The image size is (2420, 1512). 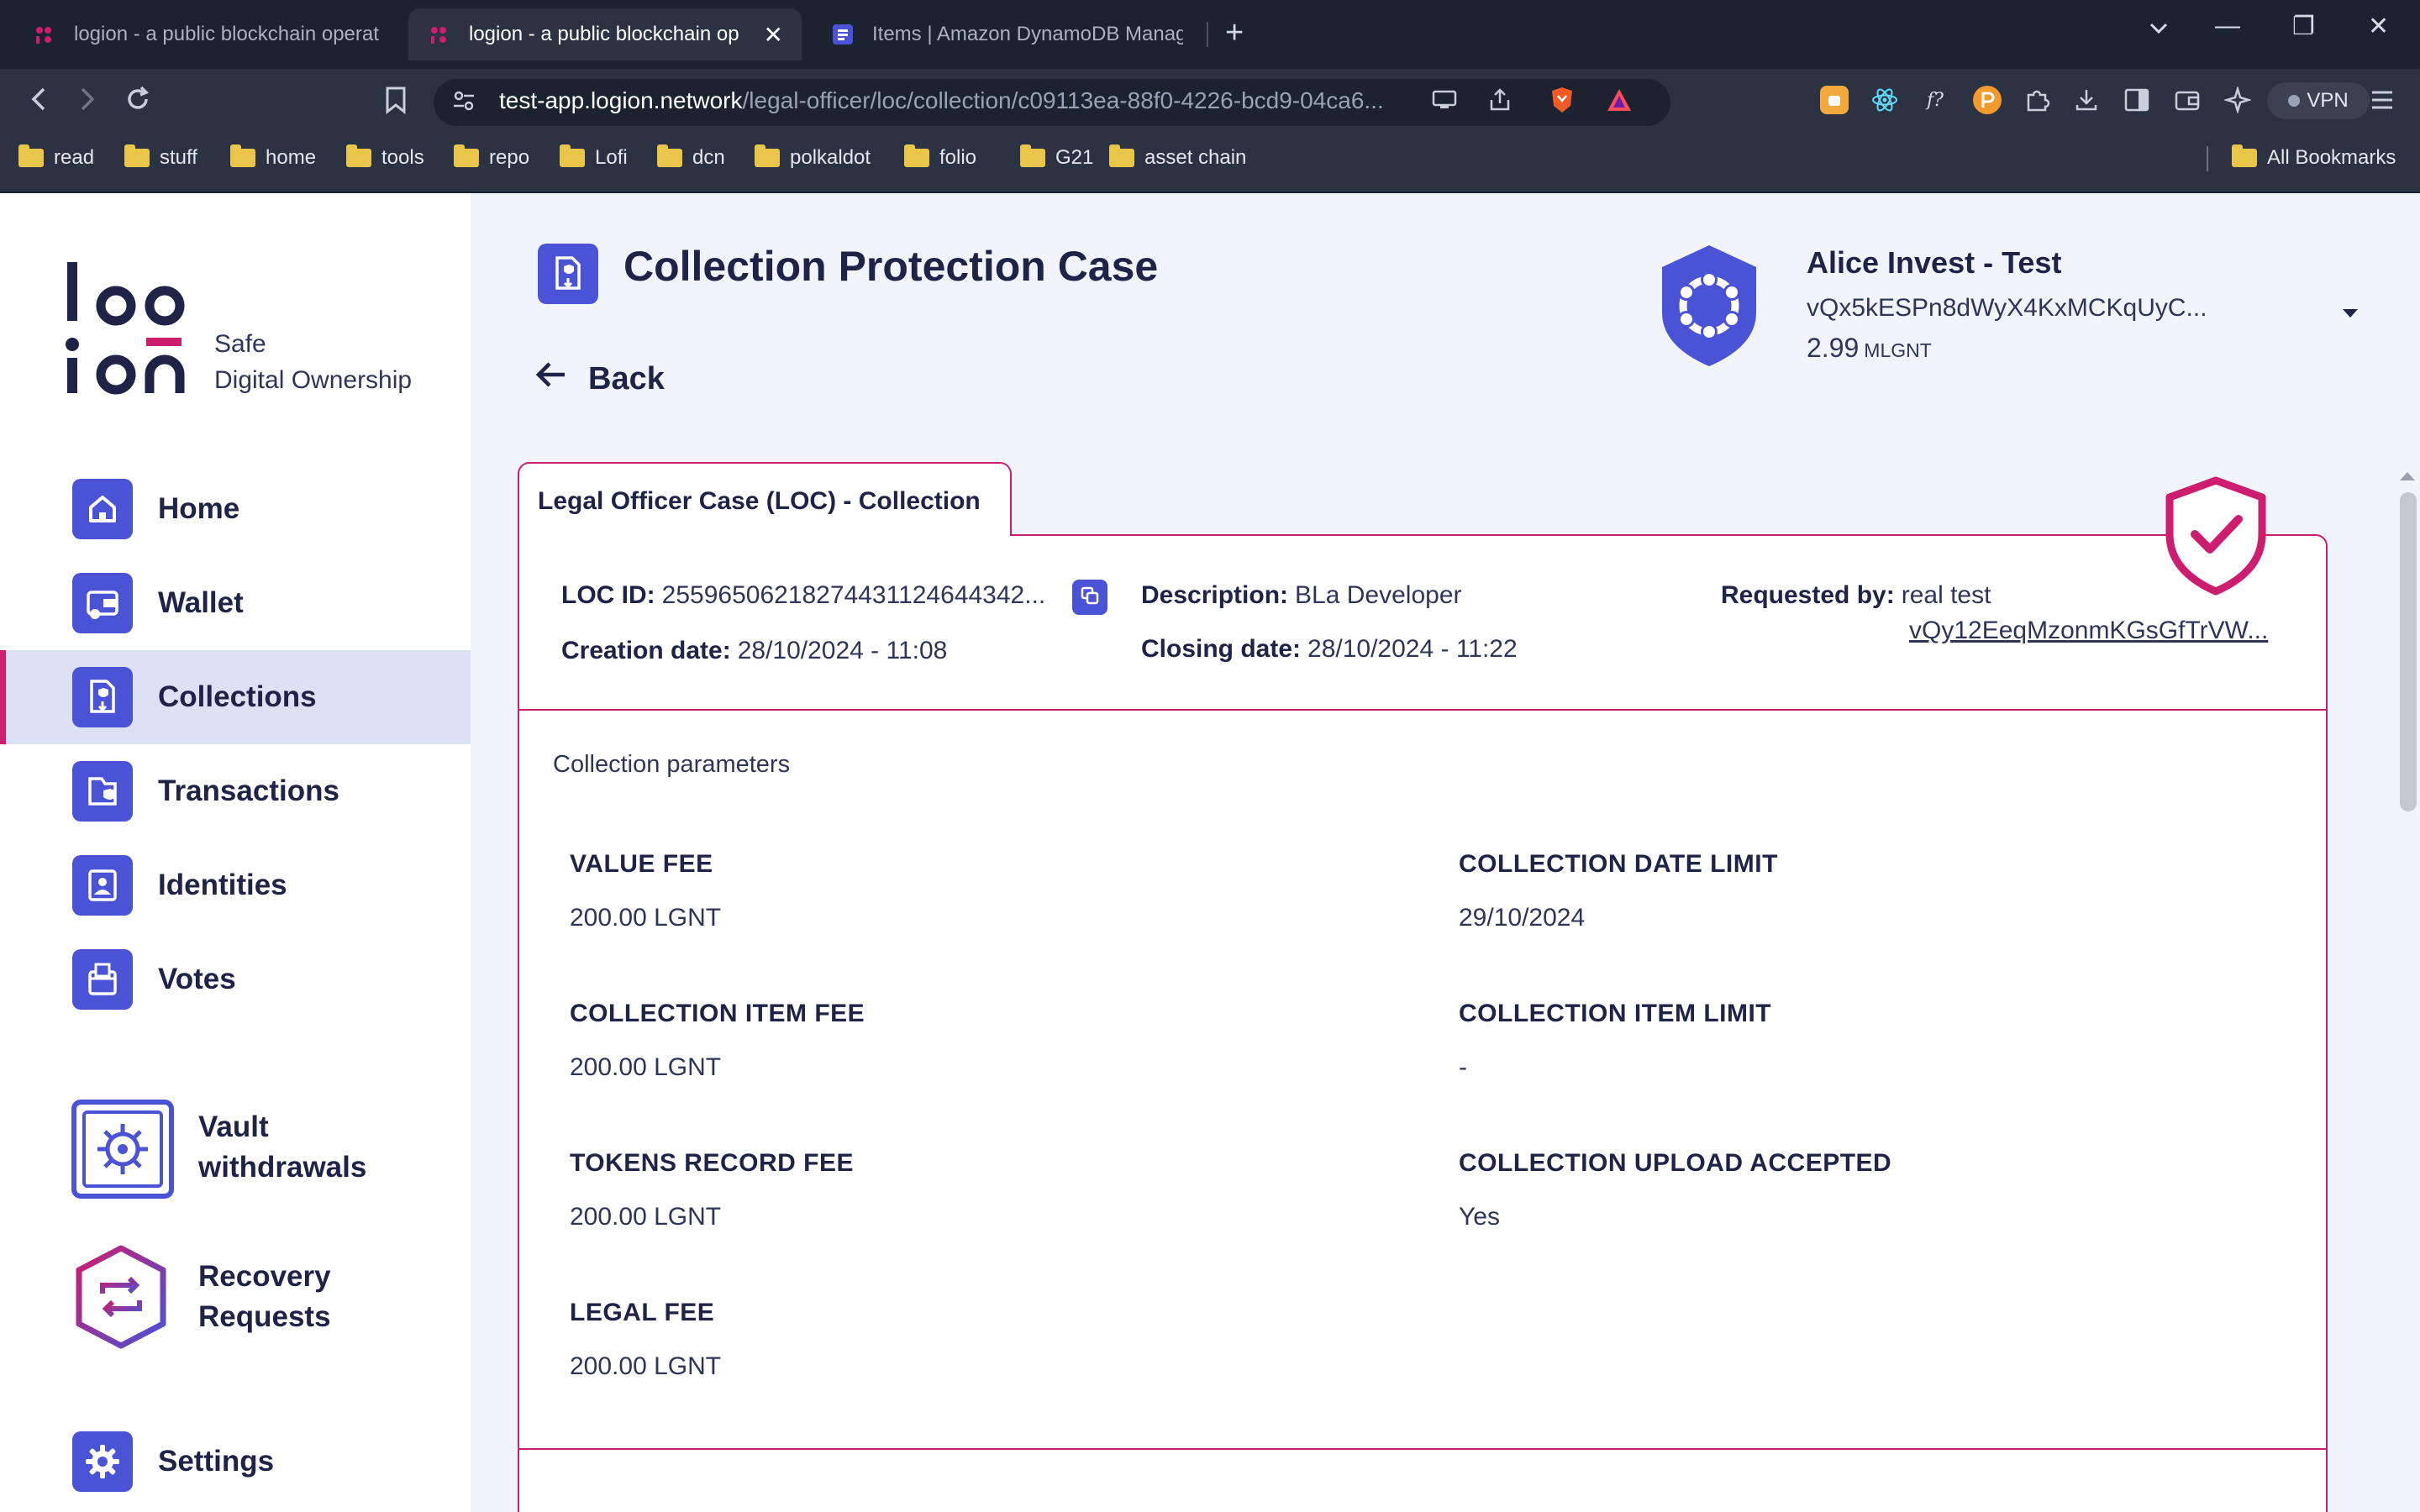 I want to click on sidebar-item-label: Collections, so click(x=238, y=696).